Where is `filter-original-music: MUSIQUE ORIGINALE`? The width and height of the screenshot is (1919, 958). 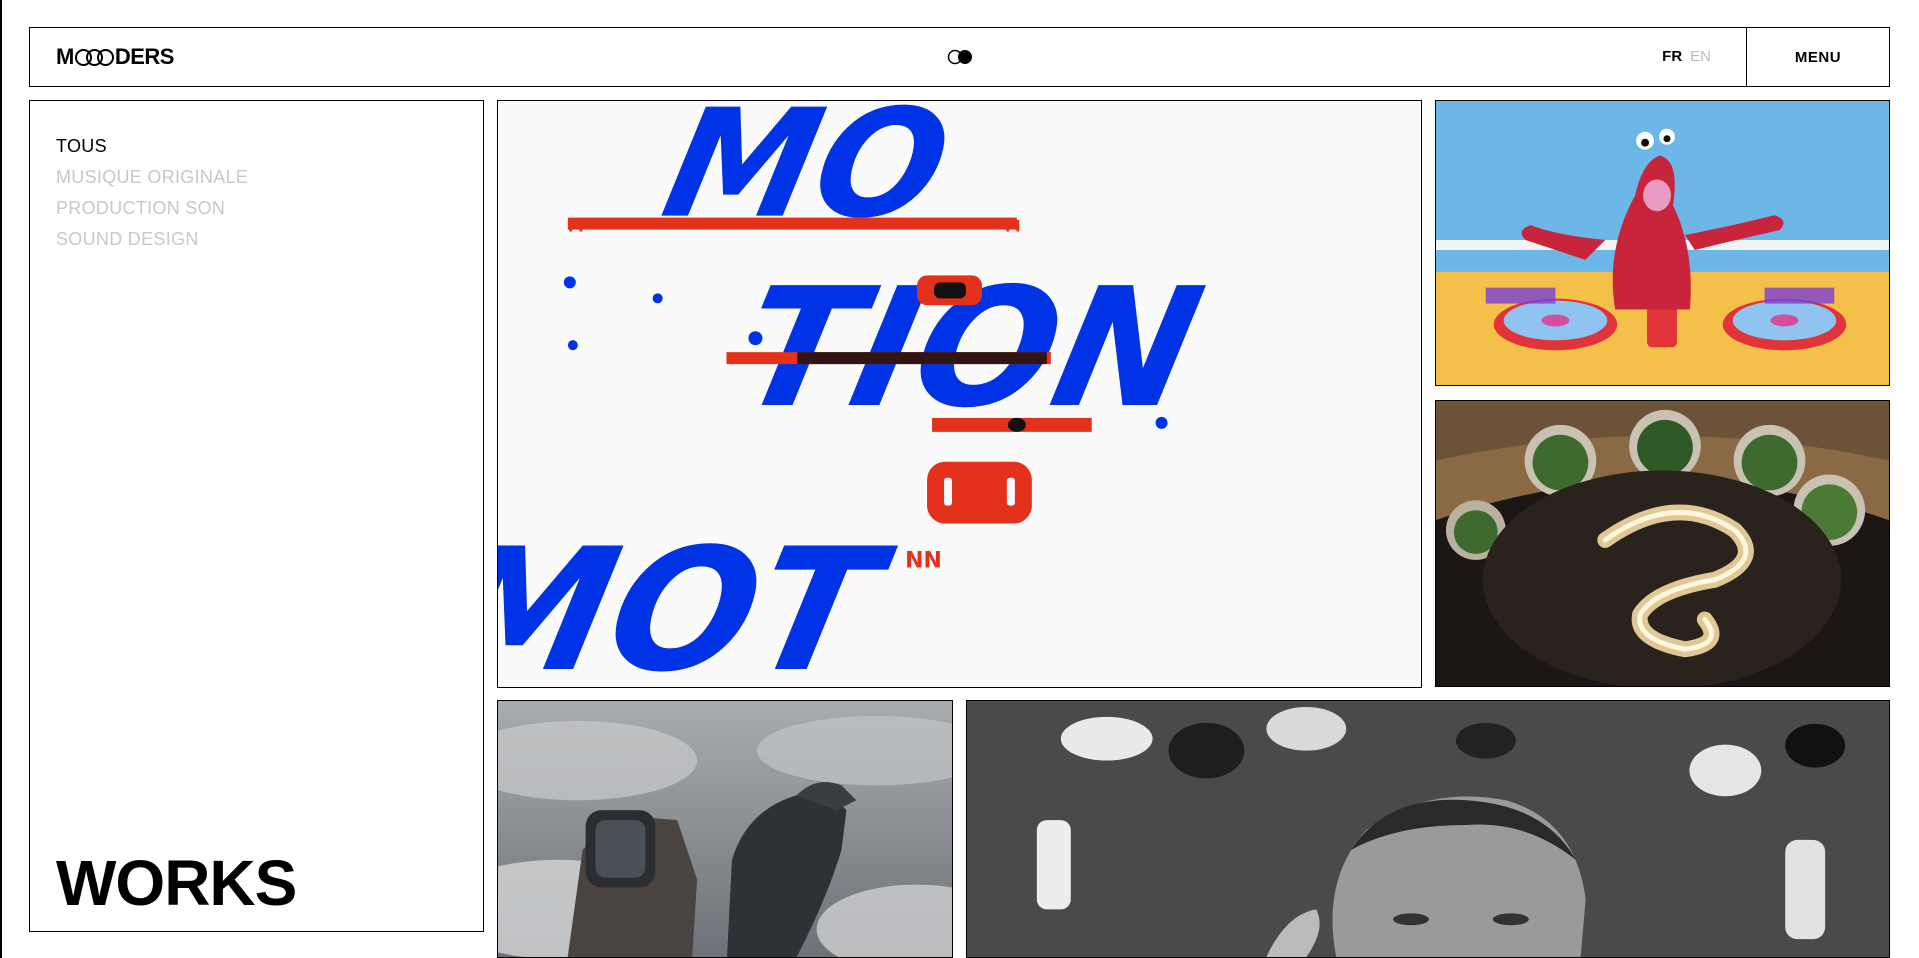
filter-original-music: MUSIQUE ORIGINALE is located at coordinates (152, 177).